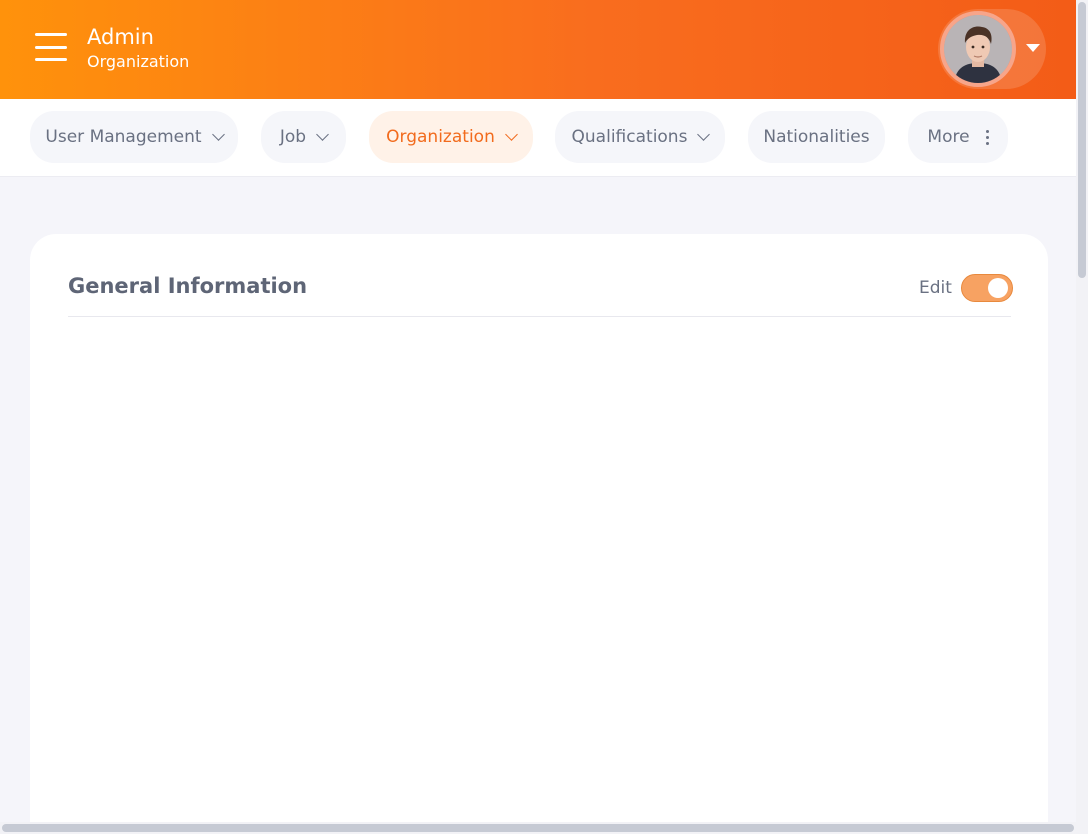 The width and height of the screenshot is (1088, 834). I want to click on tab-user-management: User Management, so click(134, 137).